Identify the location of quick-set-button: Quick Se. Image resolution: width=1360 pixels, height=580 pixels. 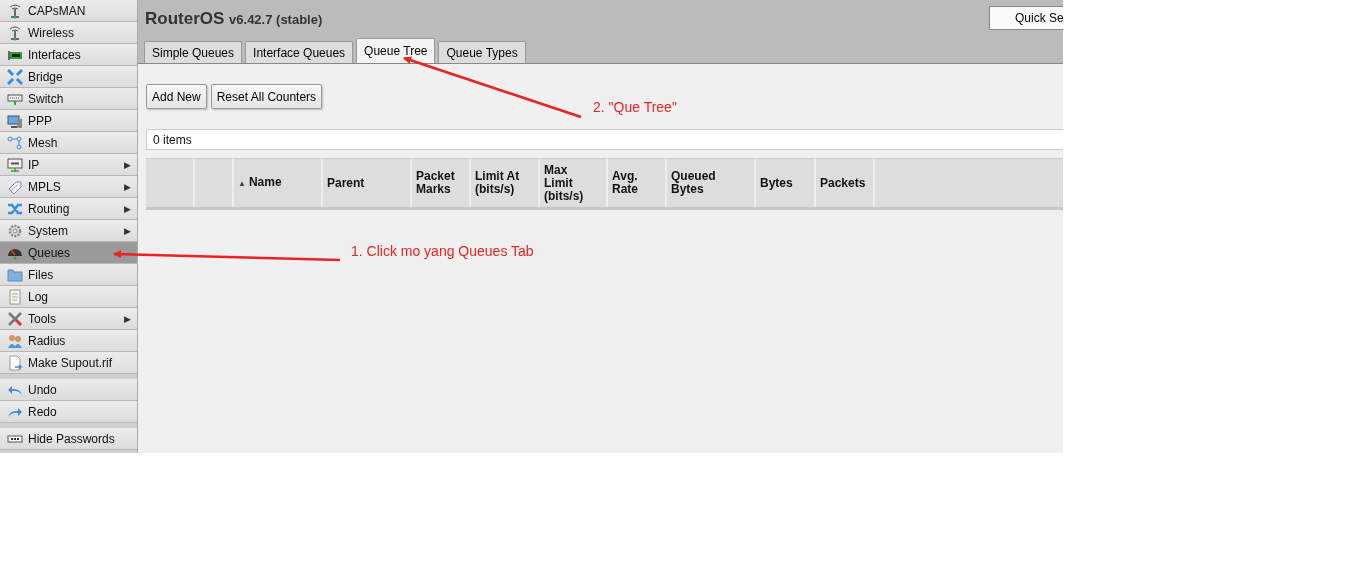
(1026, 17).